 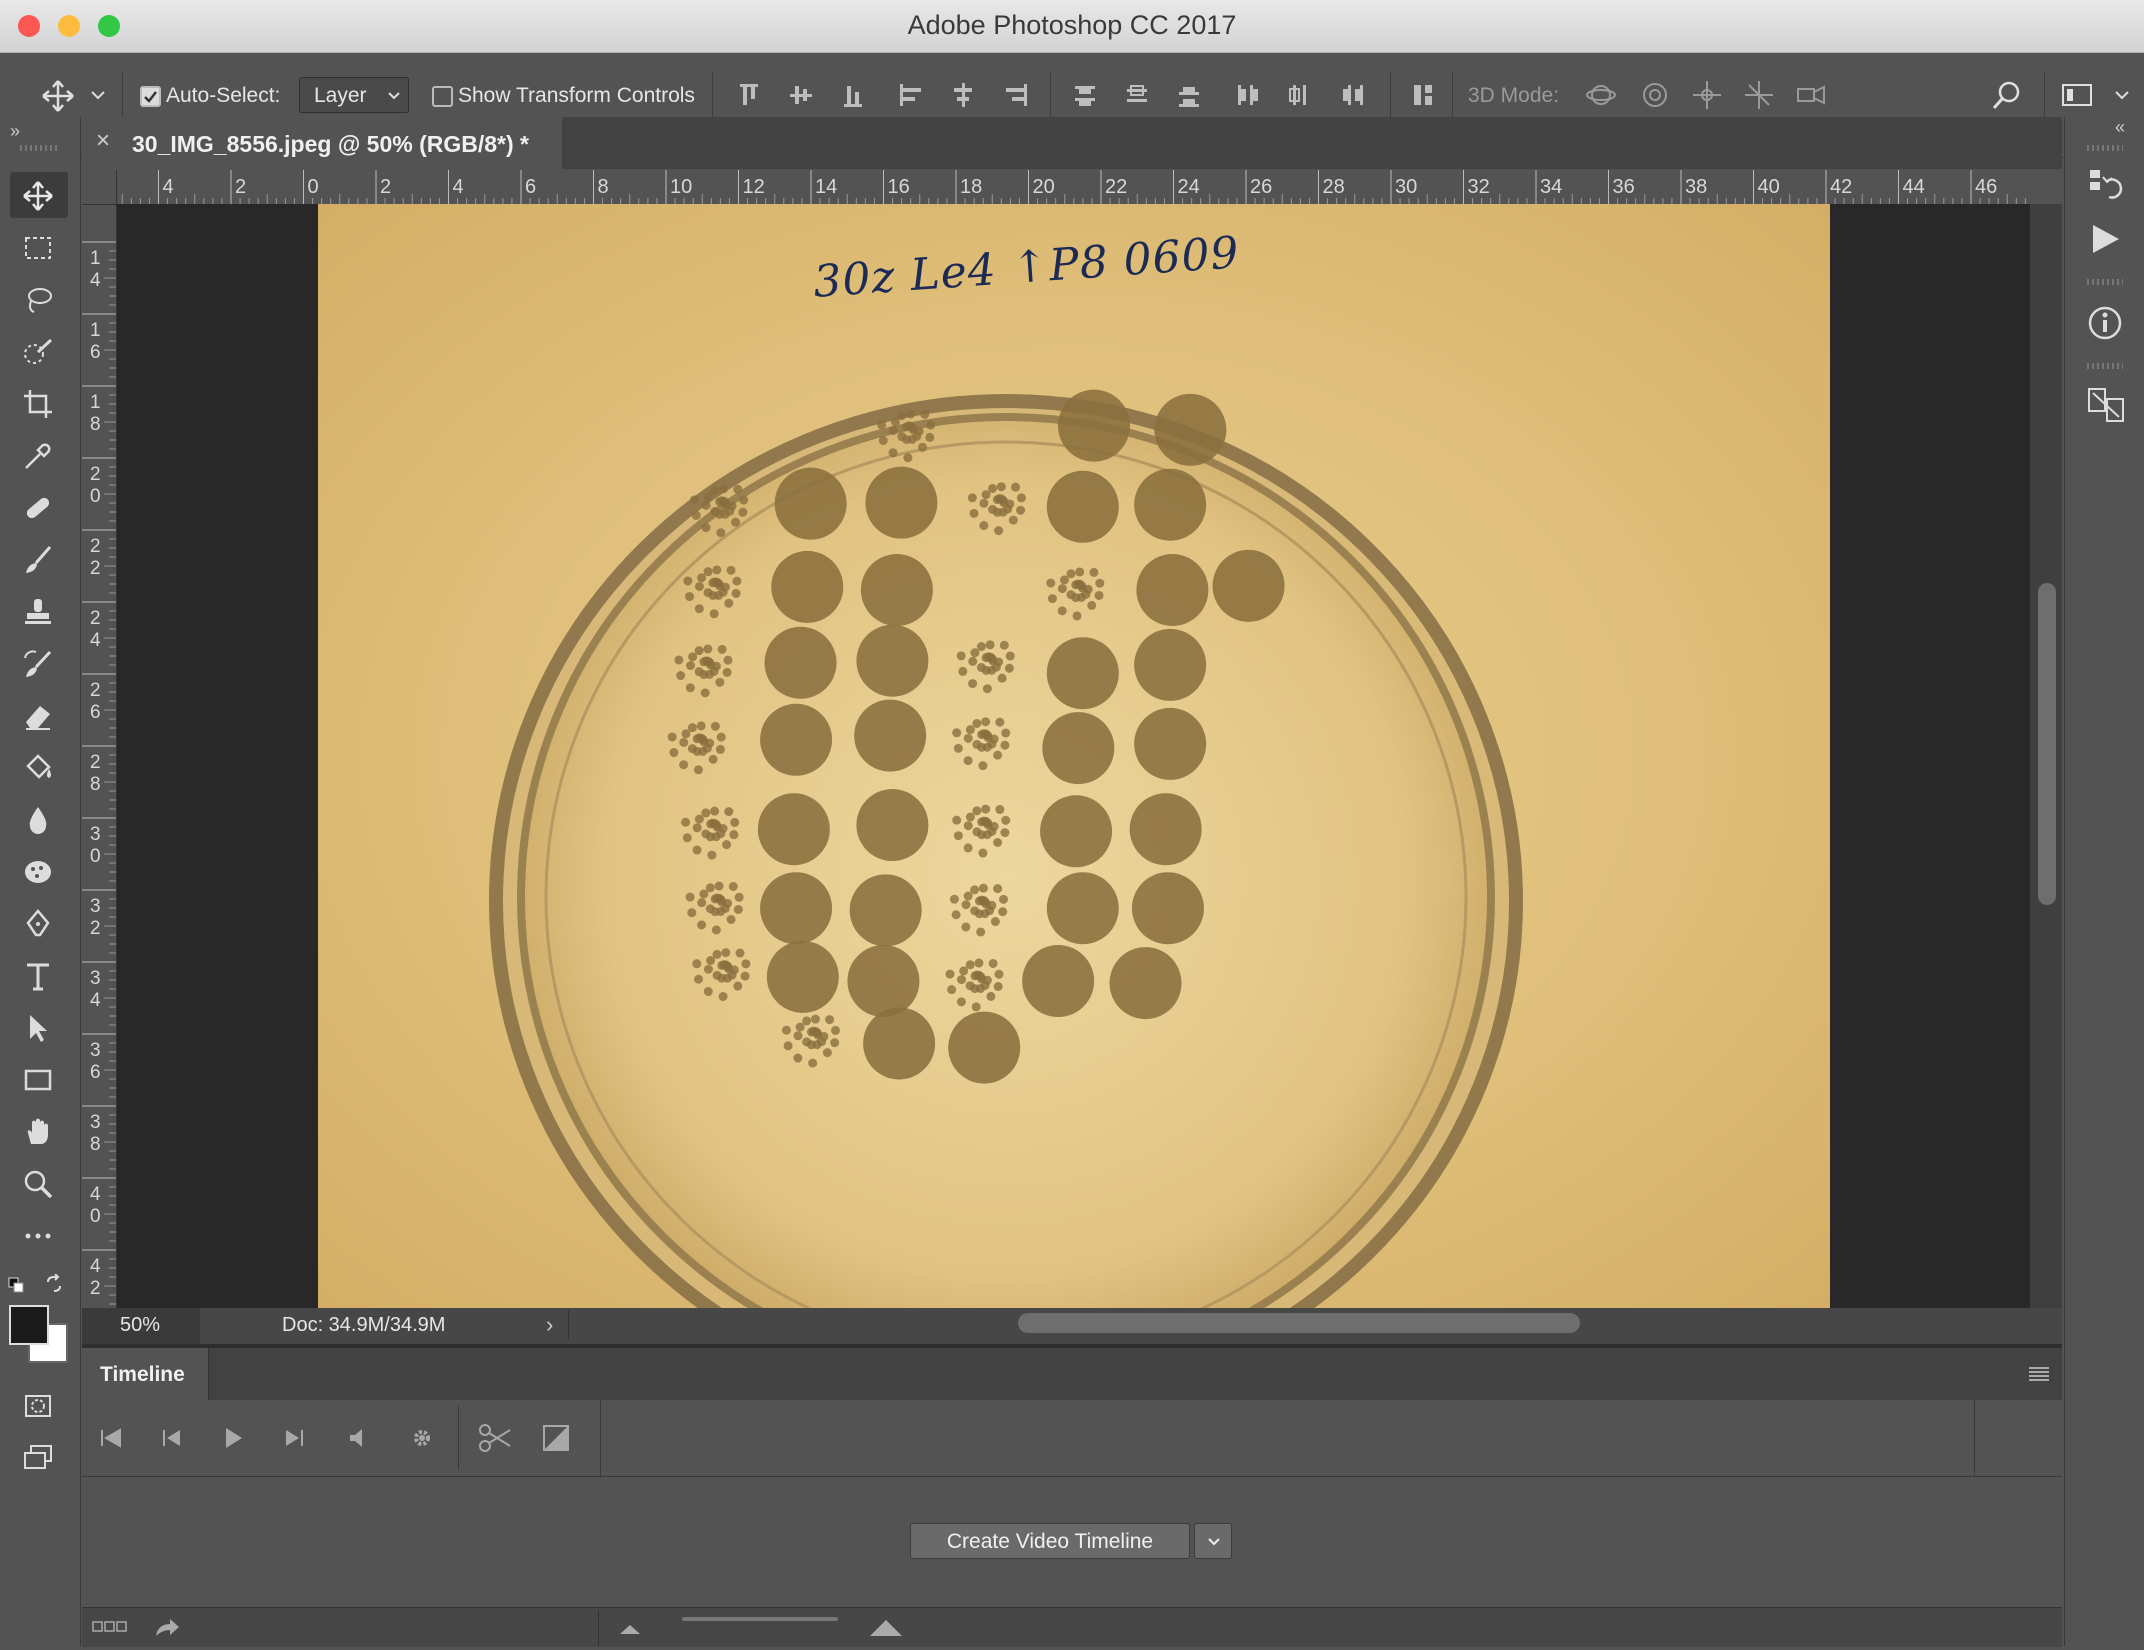 I want to click on align-vcenter-icon, so click(x=801, y=95).